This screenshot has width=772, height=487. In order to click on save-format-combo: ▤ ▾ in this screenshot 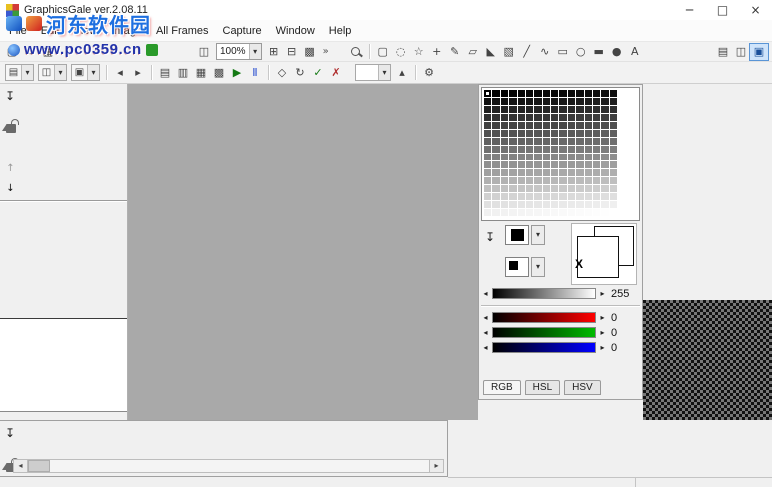, I will do `click(19, 72)`.